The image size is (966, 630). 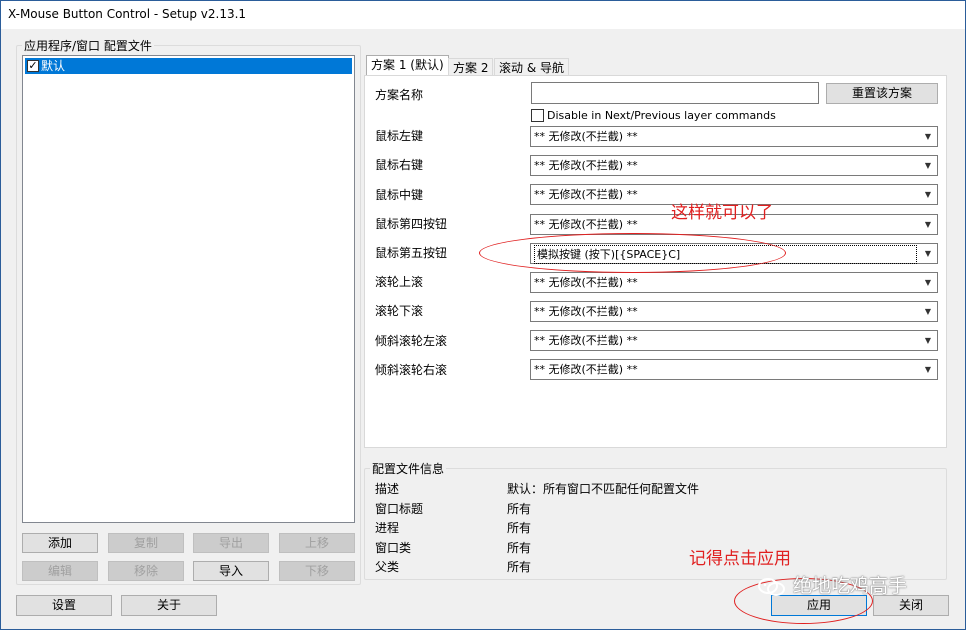 I want to click on move-down-button: 下移, so click(x=317, y=571).